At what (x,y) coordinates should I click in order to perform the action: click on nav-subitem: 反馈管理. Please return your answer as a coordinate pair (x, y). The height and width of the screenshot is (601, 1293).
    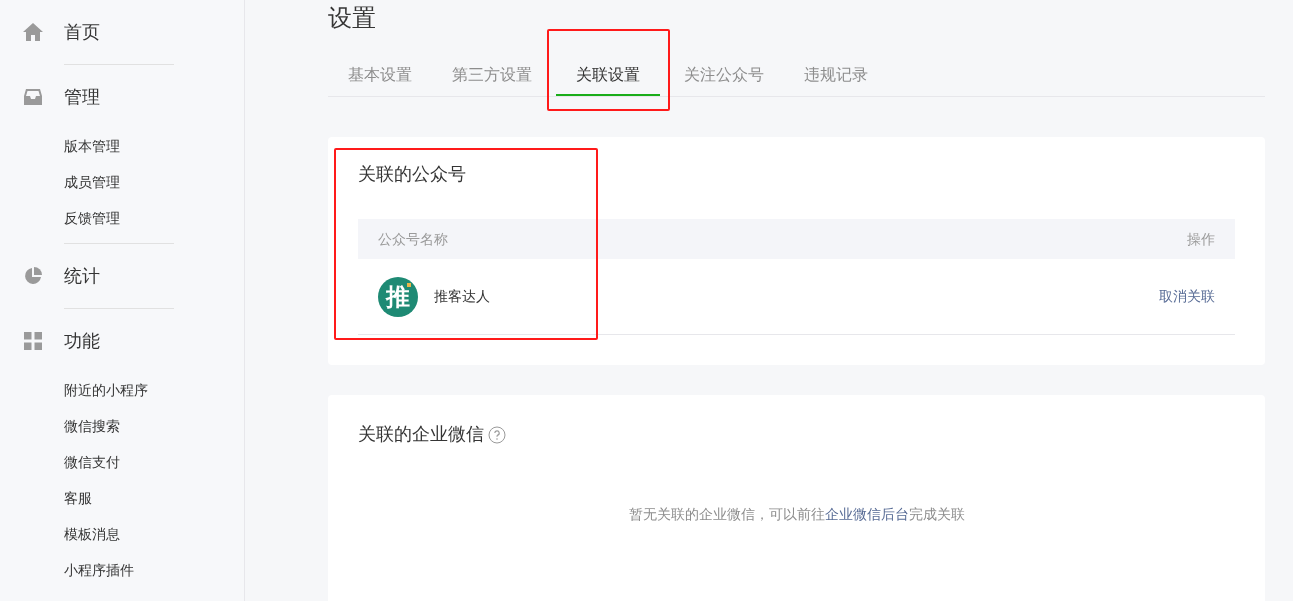
    Looking at the image, I should click on (92, 218).